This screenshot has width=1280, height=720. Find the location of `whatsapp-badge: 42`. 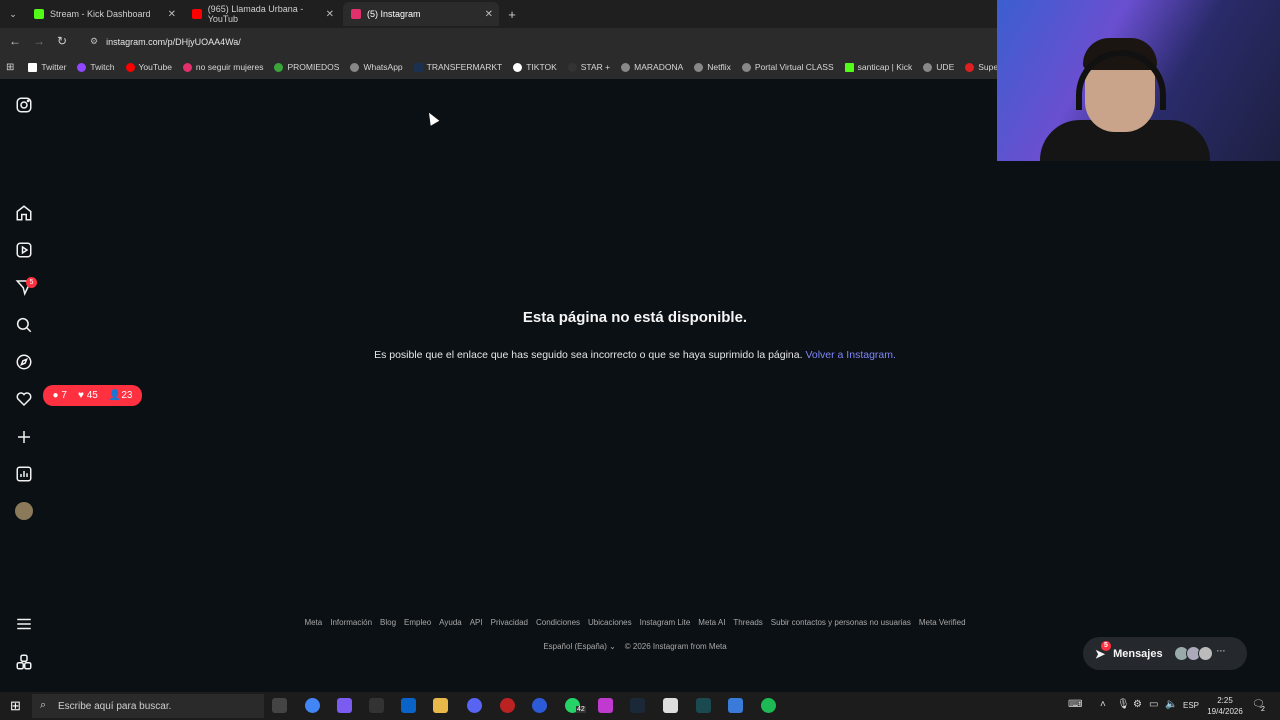

whatsapp-badge: 42 is located at coordinates (581, 709).